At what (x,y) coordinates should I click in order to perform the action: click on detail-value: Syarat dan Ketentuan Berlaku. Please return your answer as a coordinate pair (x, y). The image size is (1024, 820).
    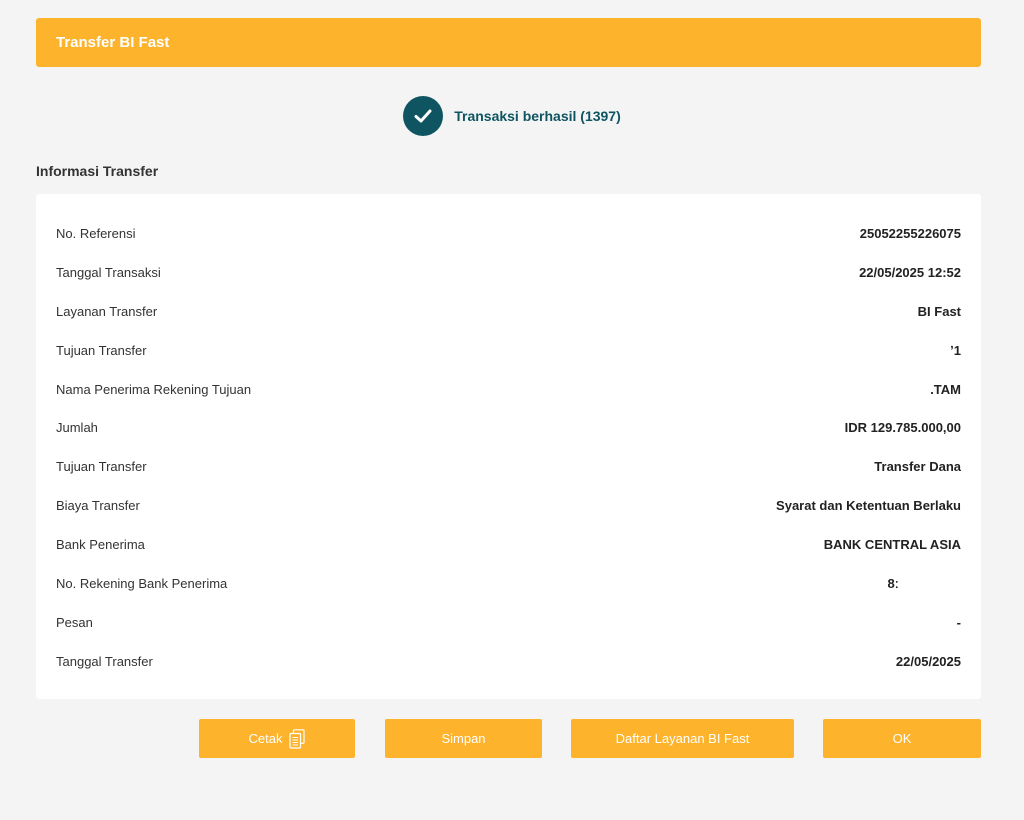
    Looking at the image, I should click on (868, 506).